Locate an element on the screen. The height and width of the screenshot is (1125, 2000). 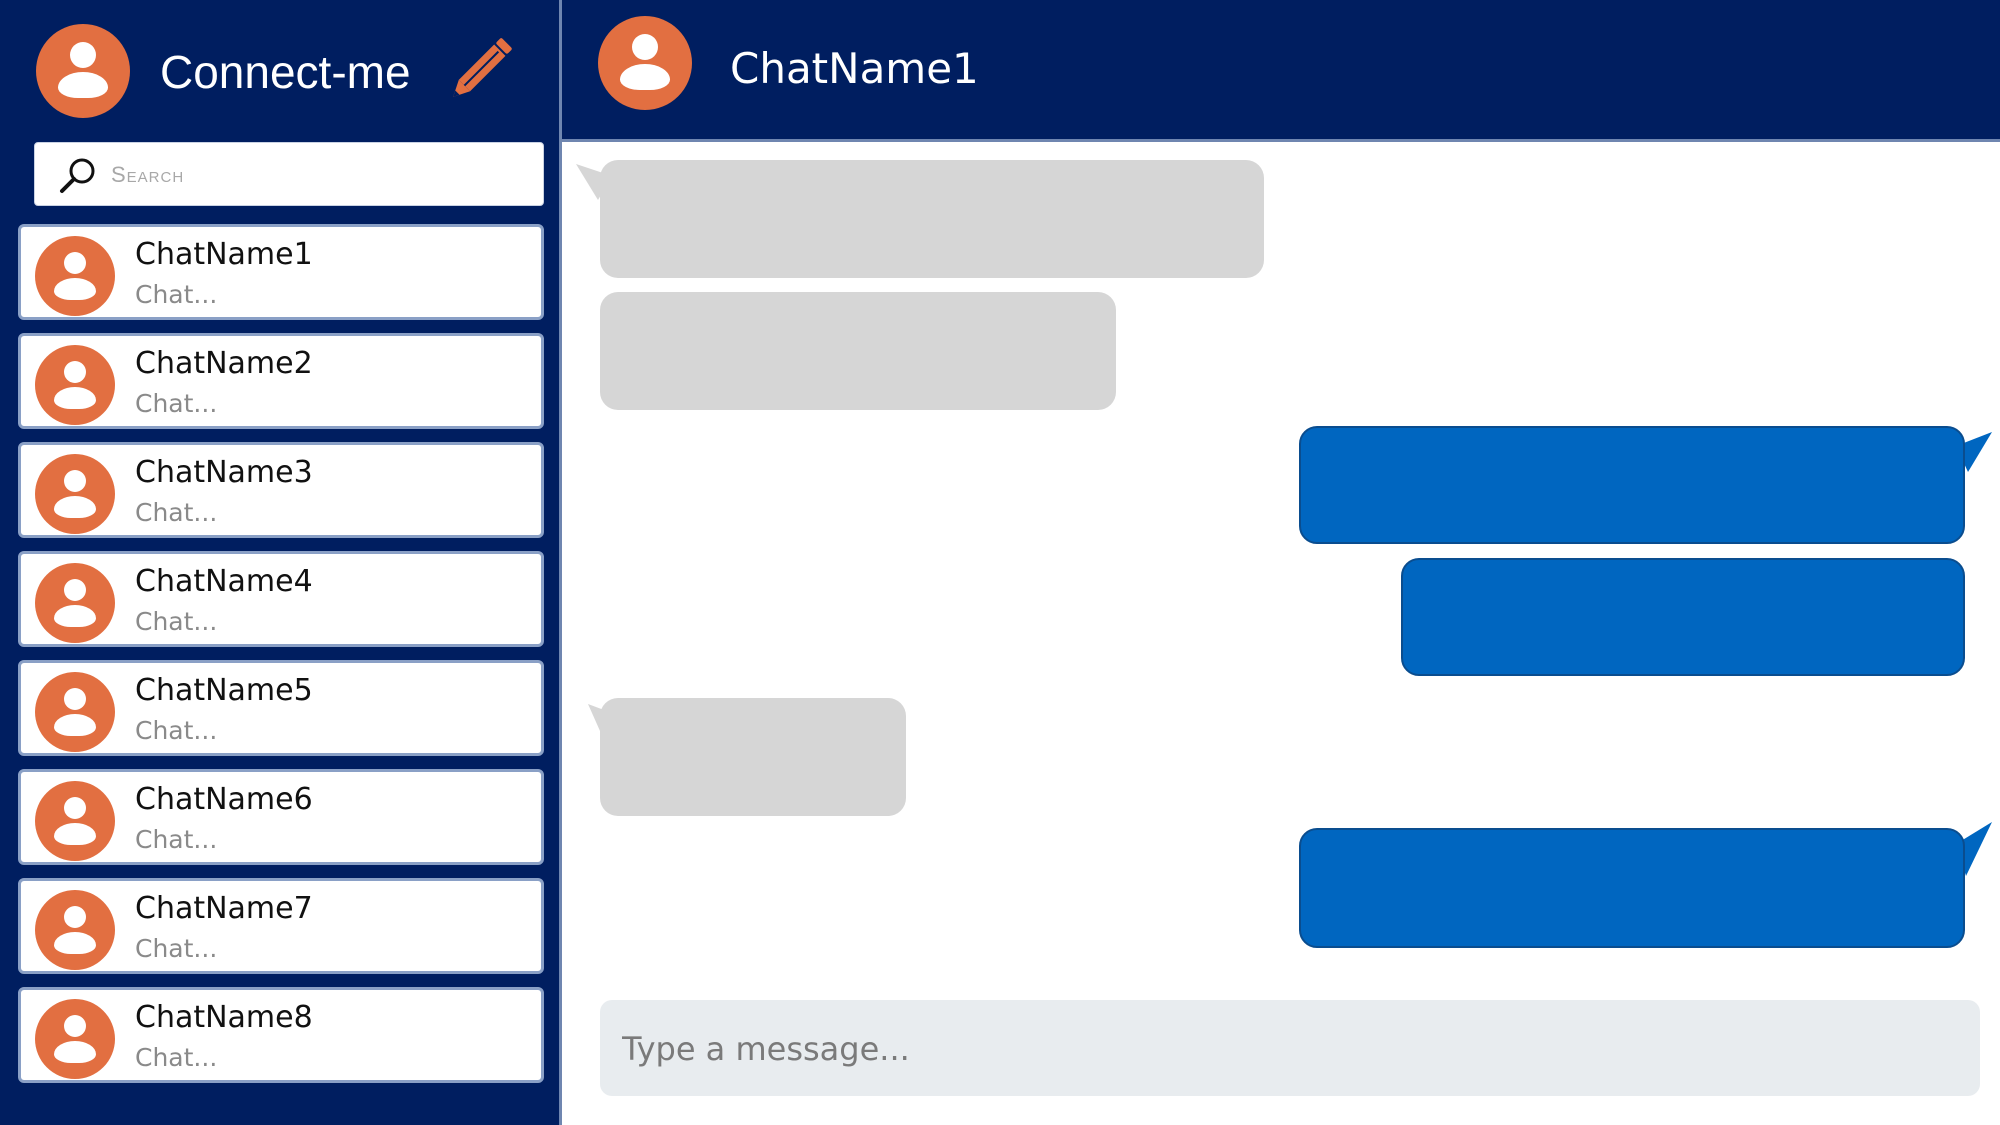
chat-name: ChatName7 is located at coordinates (224, 908).